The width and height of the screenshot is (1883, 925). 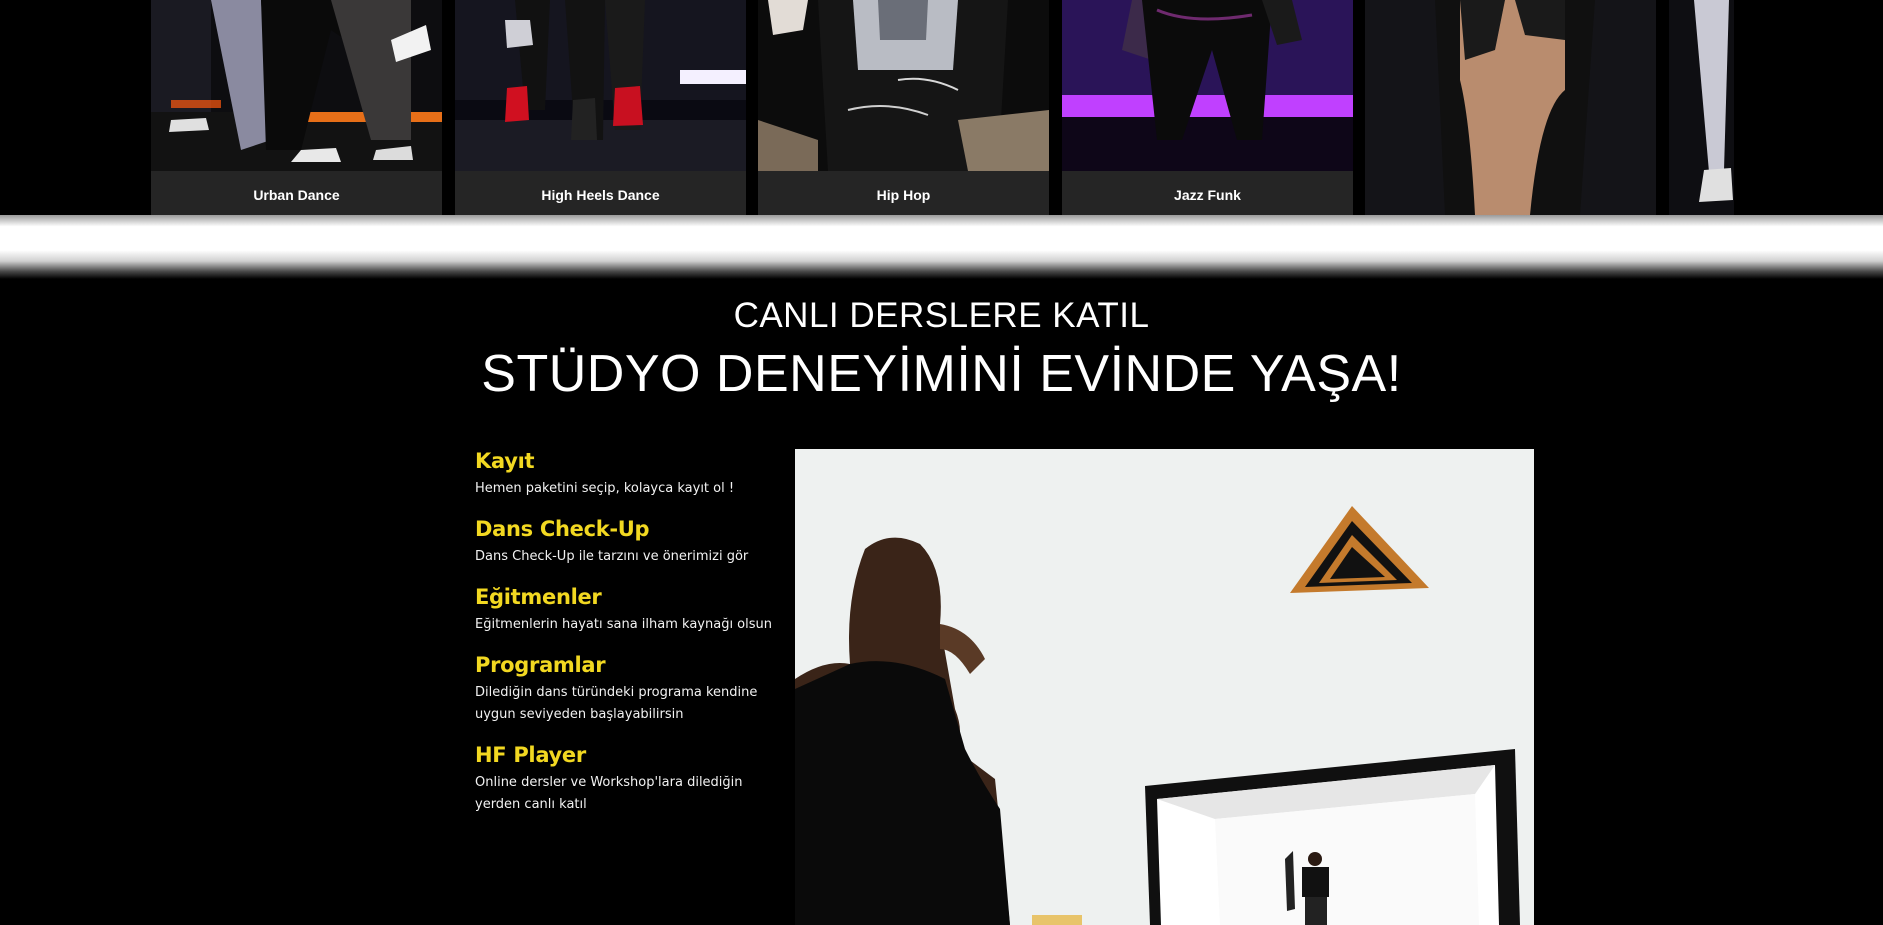 I want to click on carousel-card-hip-hop: Hip Hop, so click(x=903, y=107).